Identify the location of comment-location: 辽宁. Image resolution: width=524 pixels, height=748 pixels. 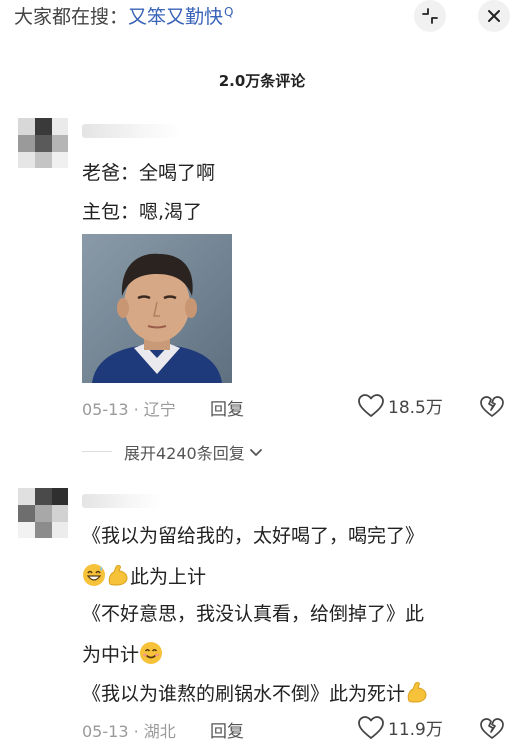
(159, 409).